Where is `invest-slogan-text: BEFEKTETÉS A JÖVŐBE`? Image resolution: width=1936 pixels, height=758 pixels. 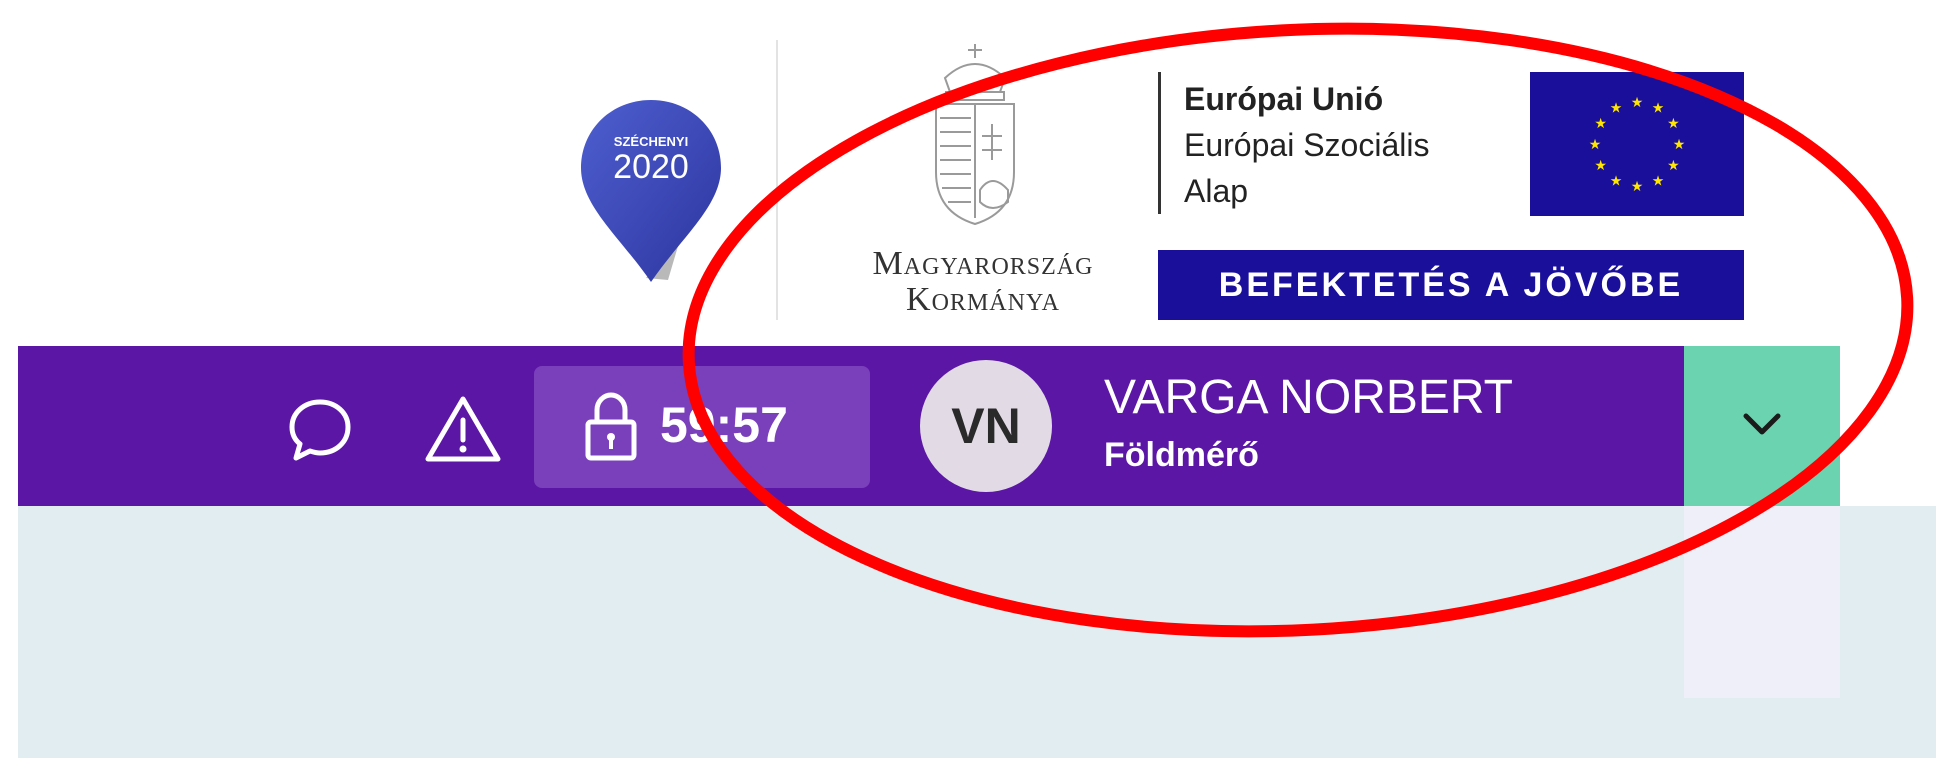
invest-slogan-text: BEFEKTETÉS A JÖVŐBE is located at coordinates (1451, 284).